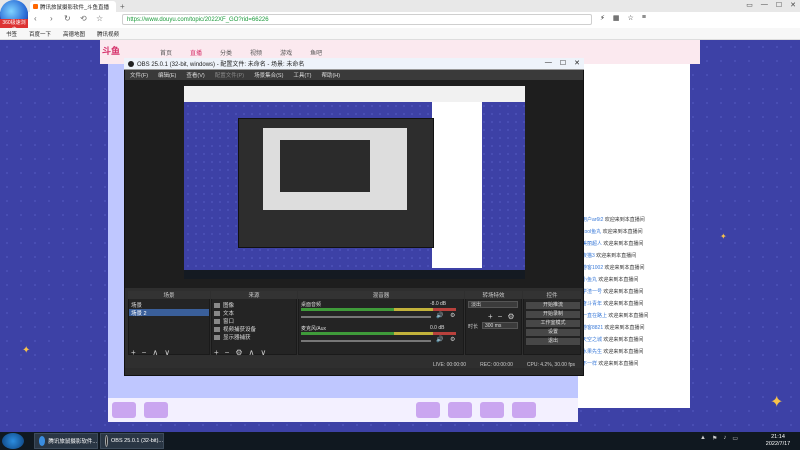 The image size is (800, 450). I want to click on new-tab-button: +, so click(122, 6).